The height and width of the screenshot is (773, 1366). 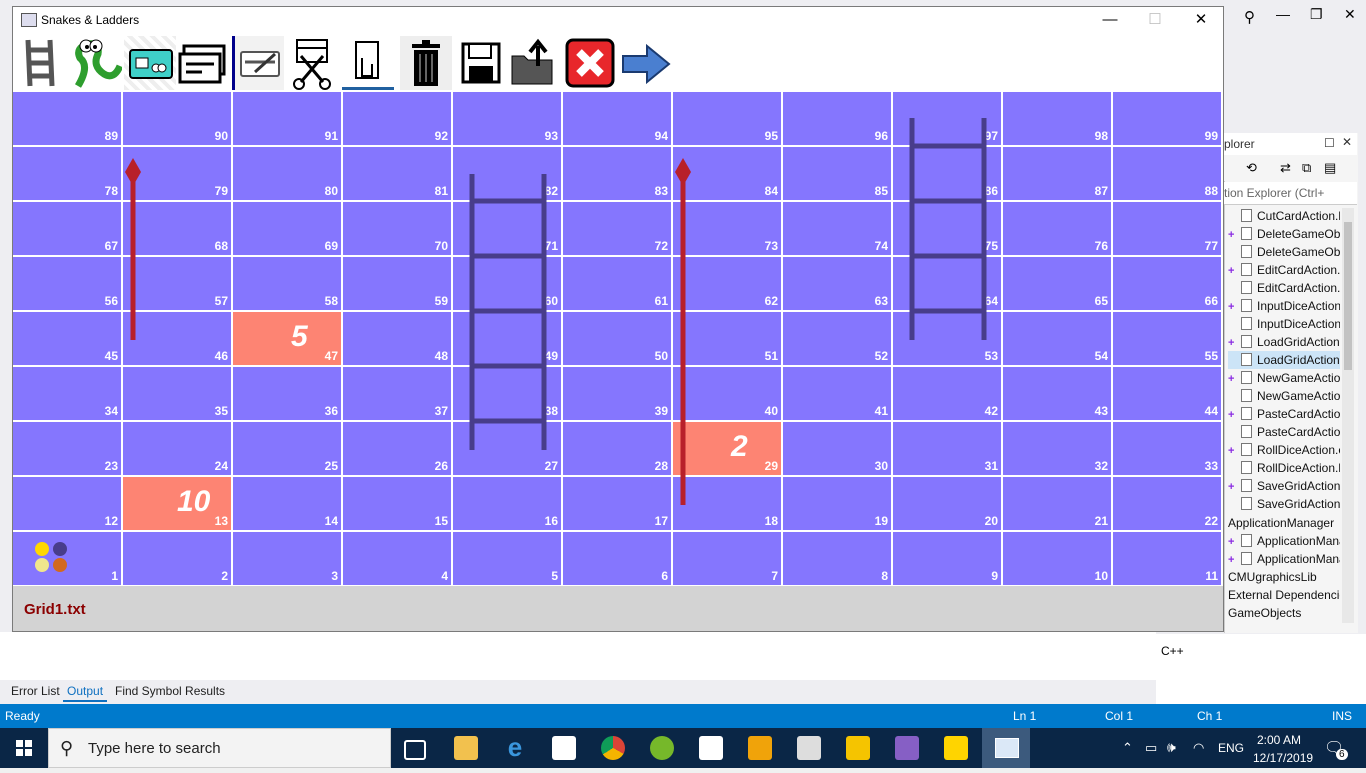 I want to click on board-cell: 39, so click(x=618, y=394).